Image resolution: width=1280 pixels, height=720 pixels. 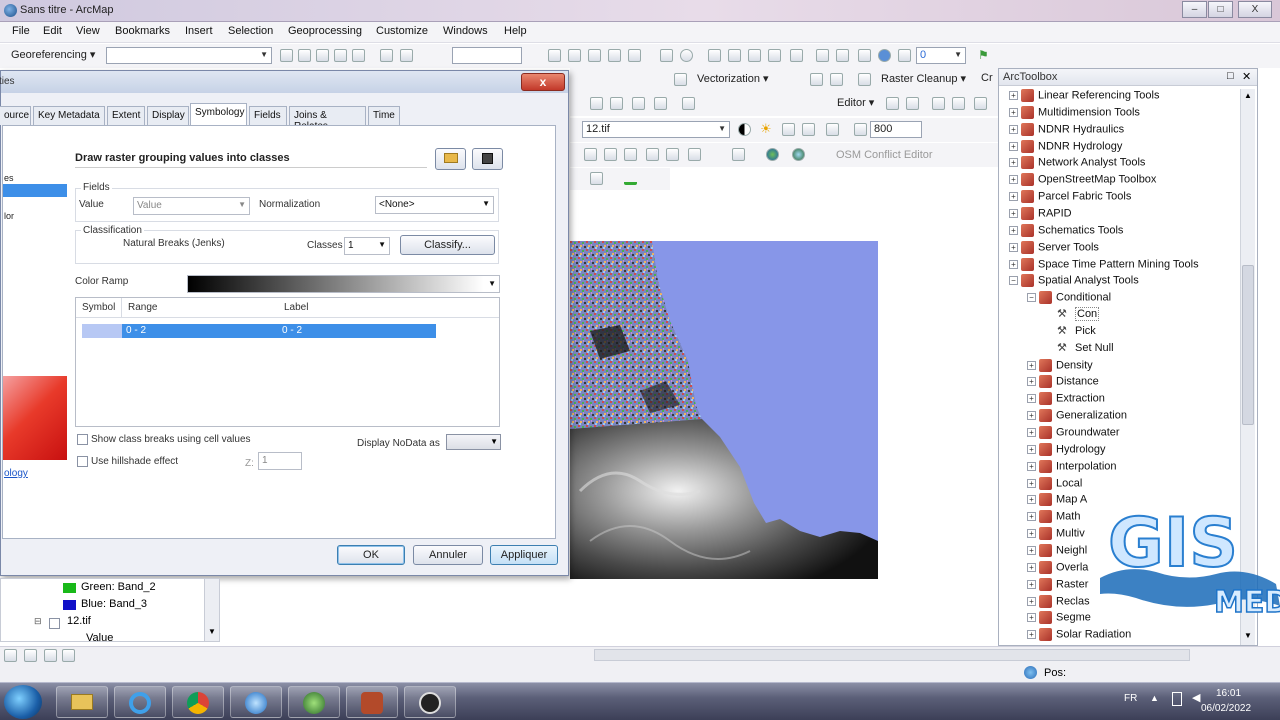 What do you see at coordinates (1053, 518) in the screenshot?
I see `toolbox-tree-item: + Math` at bounding box center [1053, 518].